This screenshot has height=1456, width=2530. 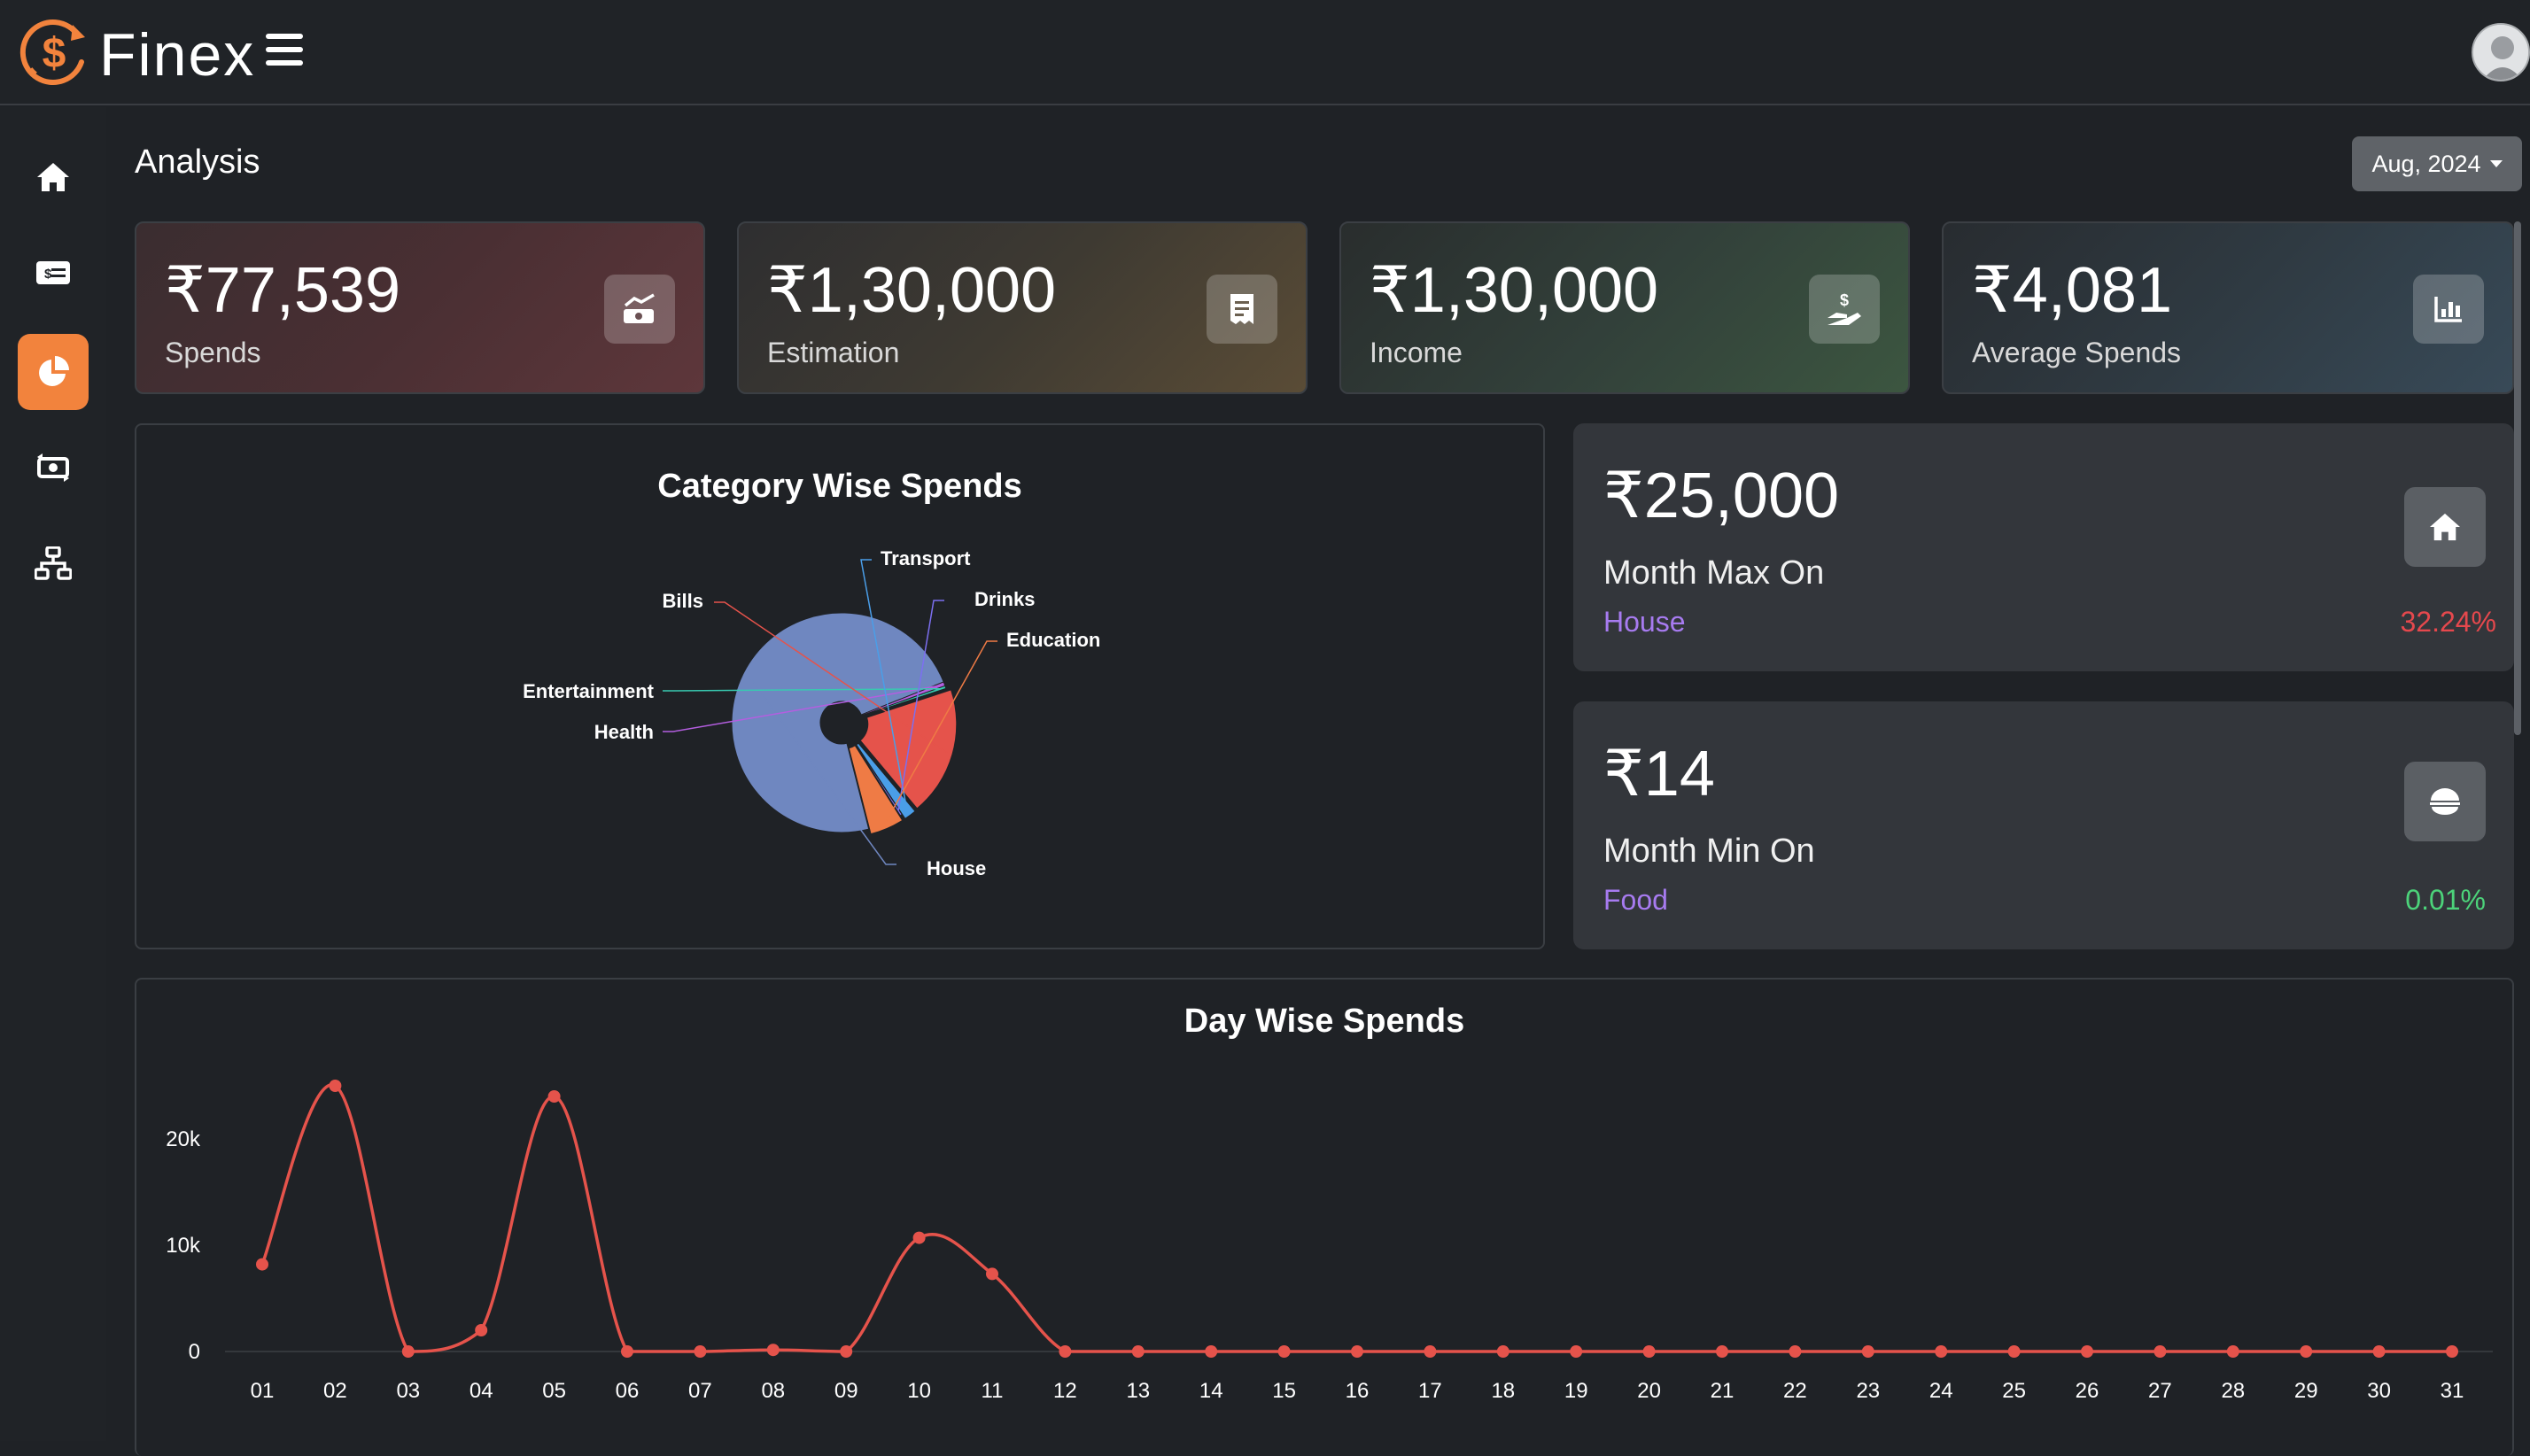 I want to click on month-min-value: ₹14, so click(x=1659, y=774).